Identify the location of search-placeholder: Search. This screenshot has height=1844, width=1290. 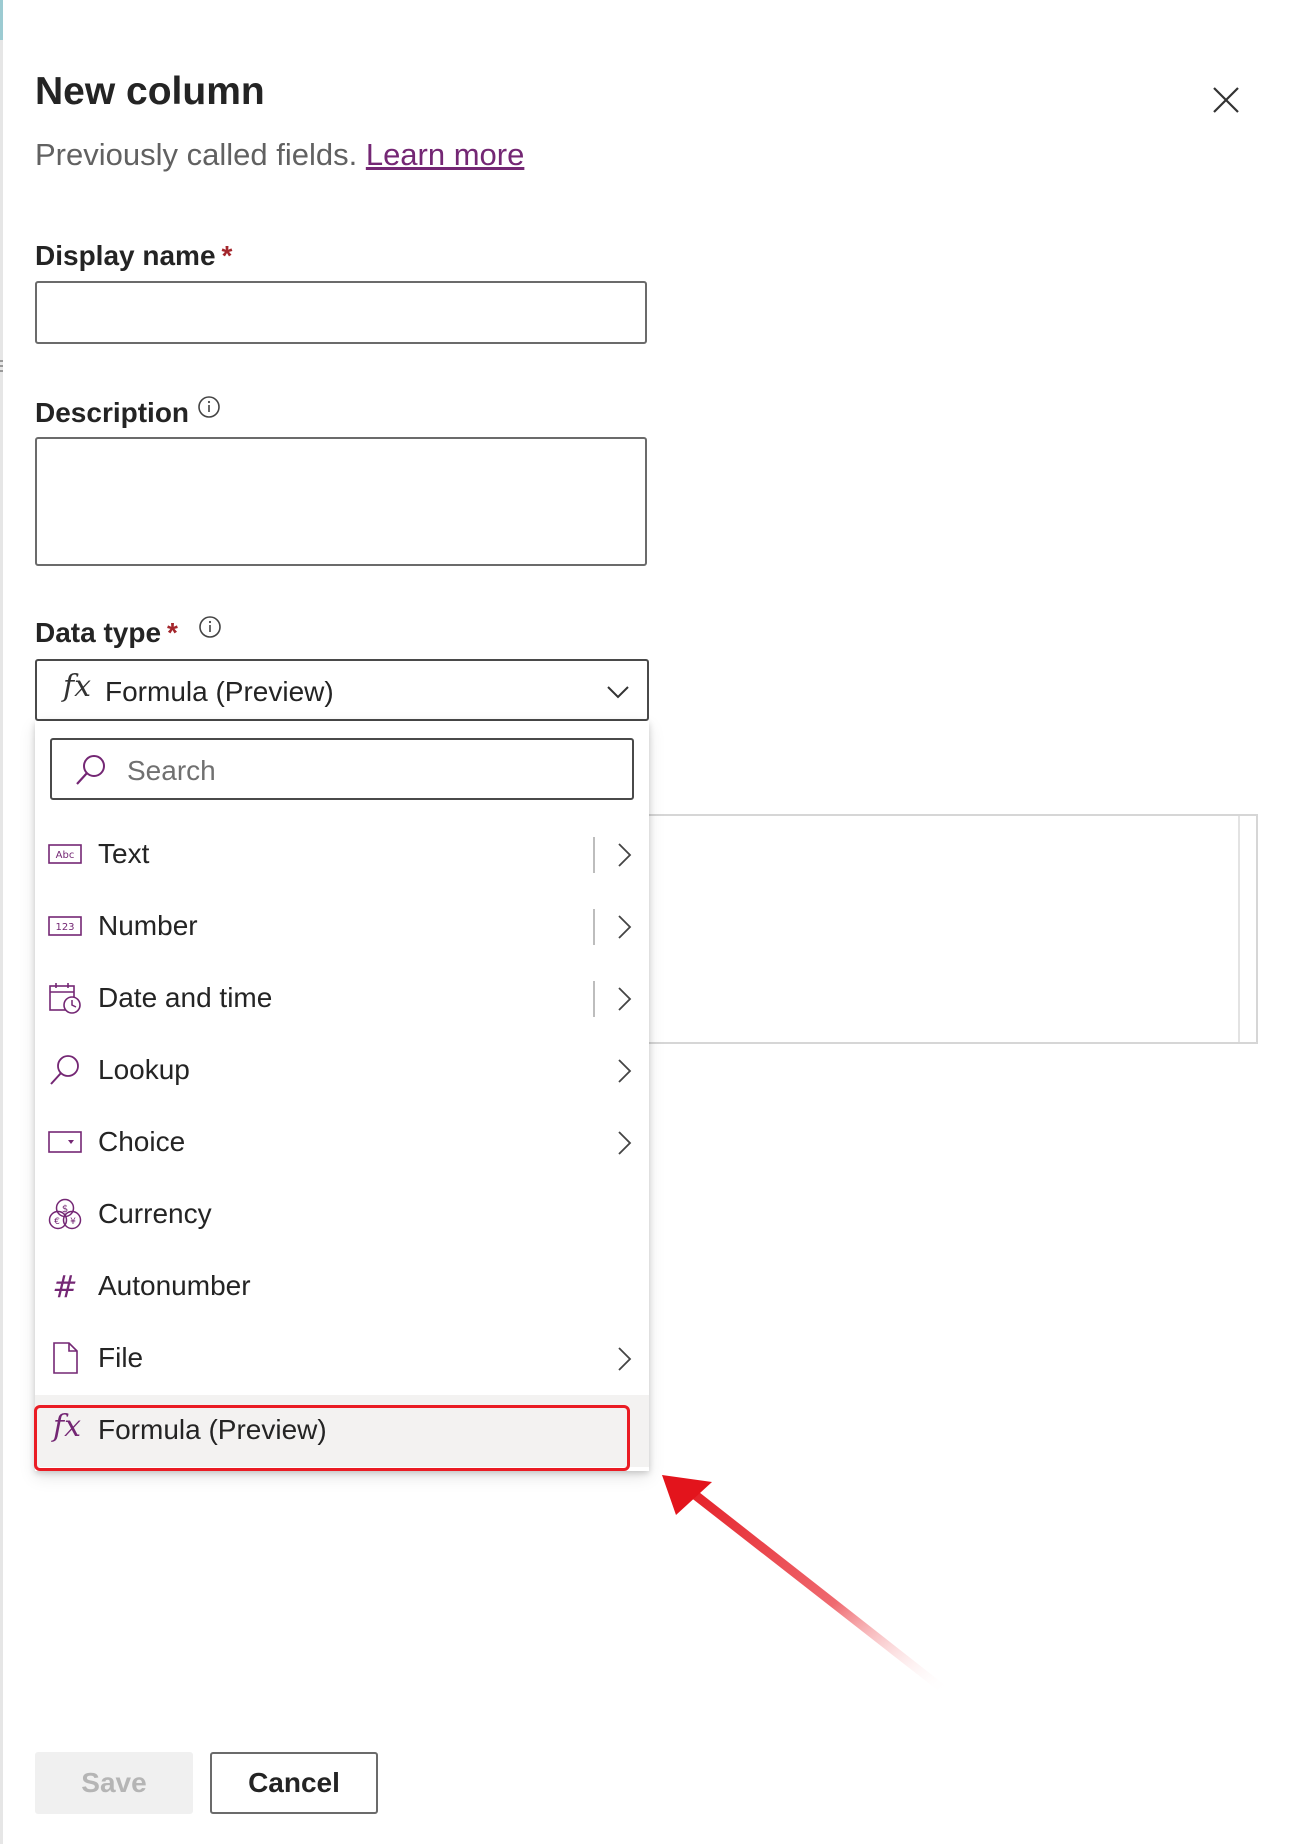
(171, 770).